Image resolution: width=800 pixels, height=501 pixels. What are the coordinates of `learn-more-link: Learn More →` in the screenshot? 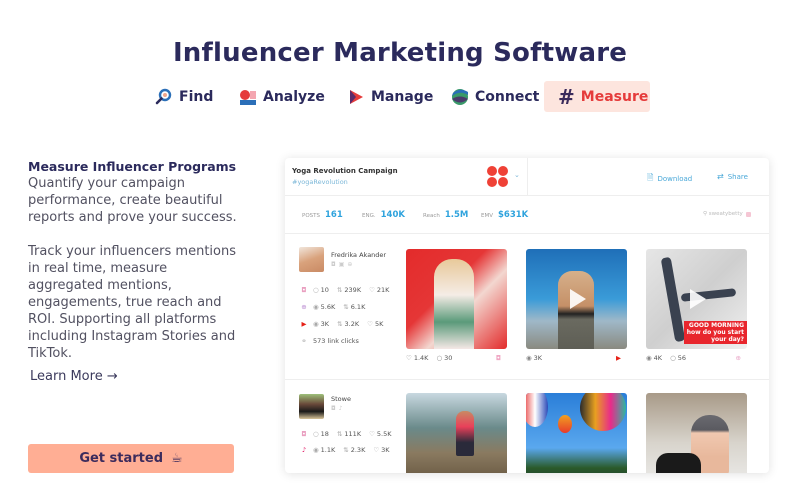 It's located at (74, 376).